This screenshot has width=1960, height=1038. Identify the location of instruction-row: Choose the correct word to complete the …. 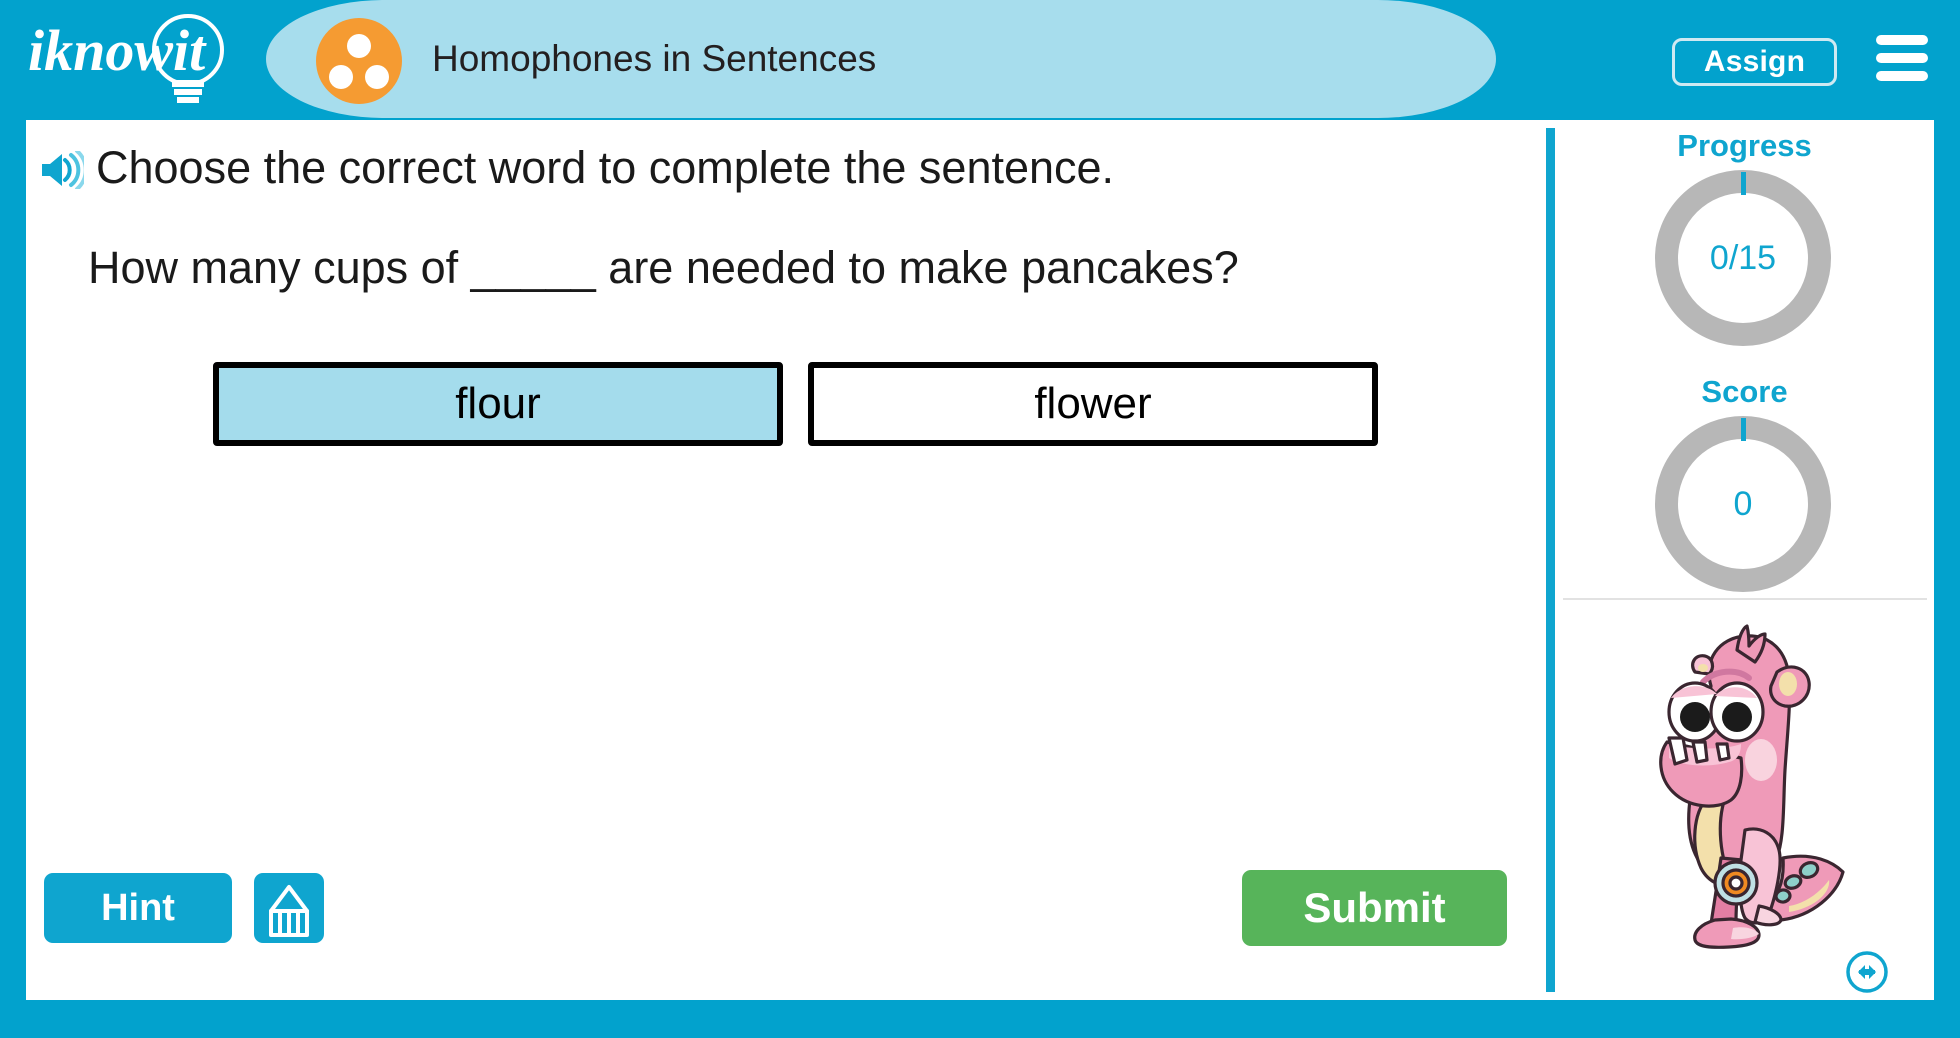
(765, 171).